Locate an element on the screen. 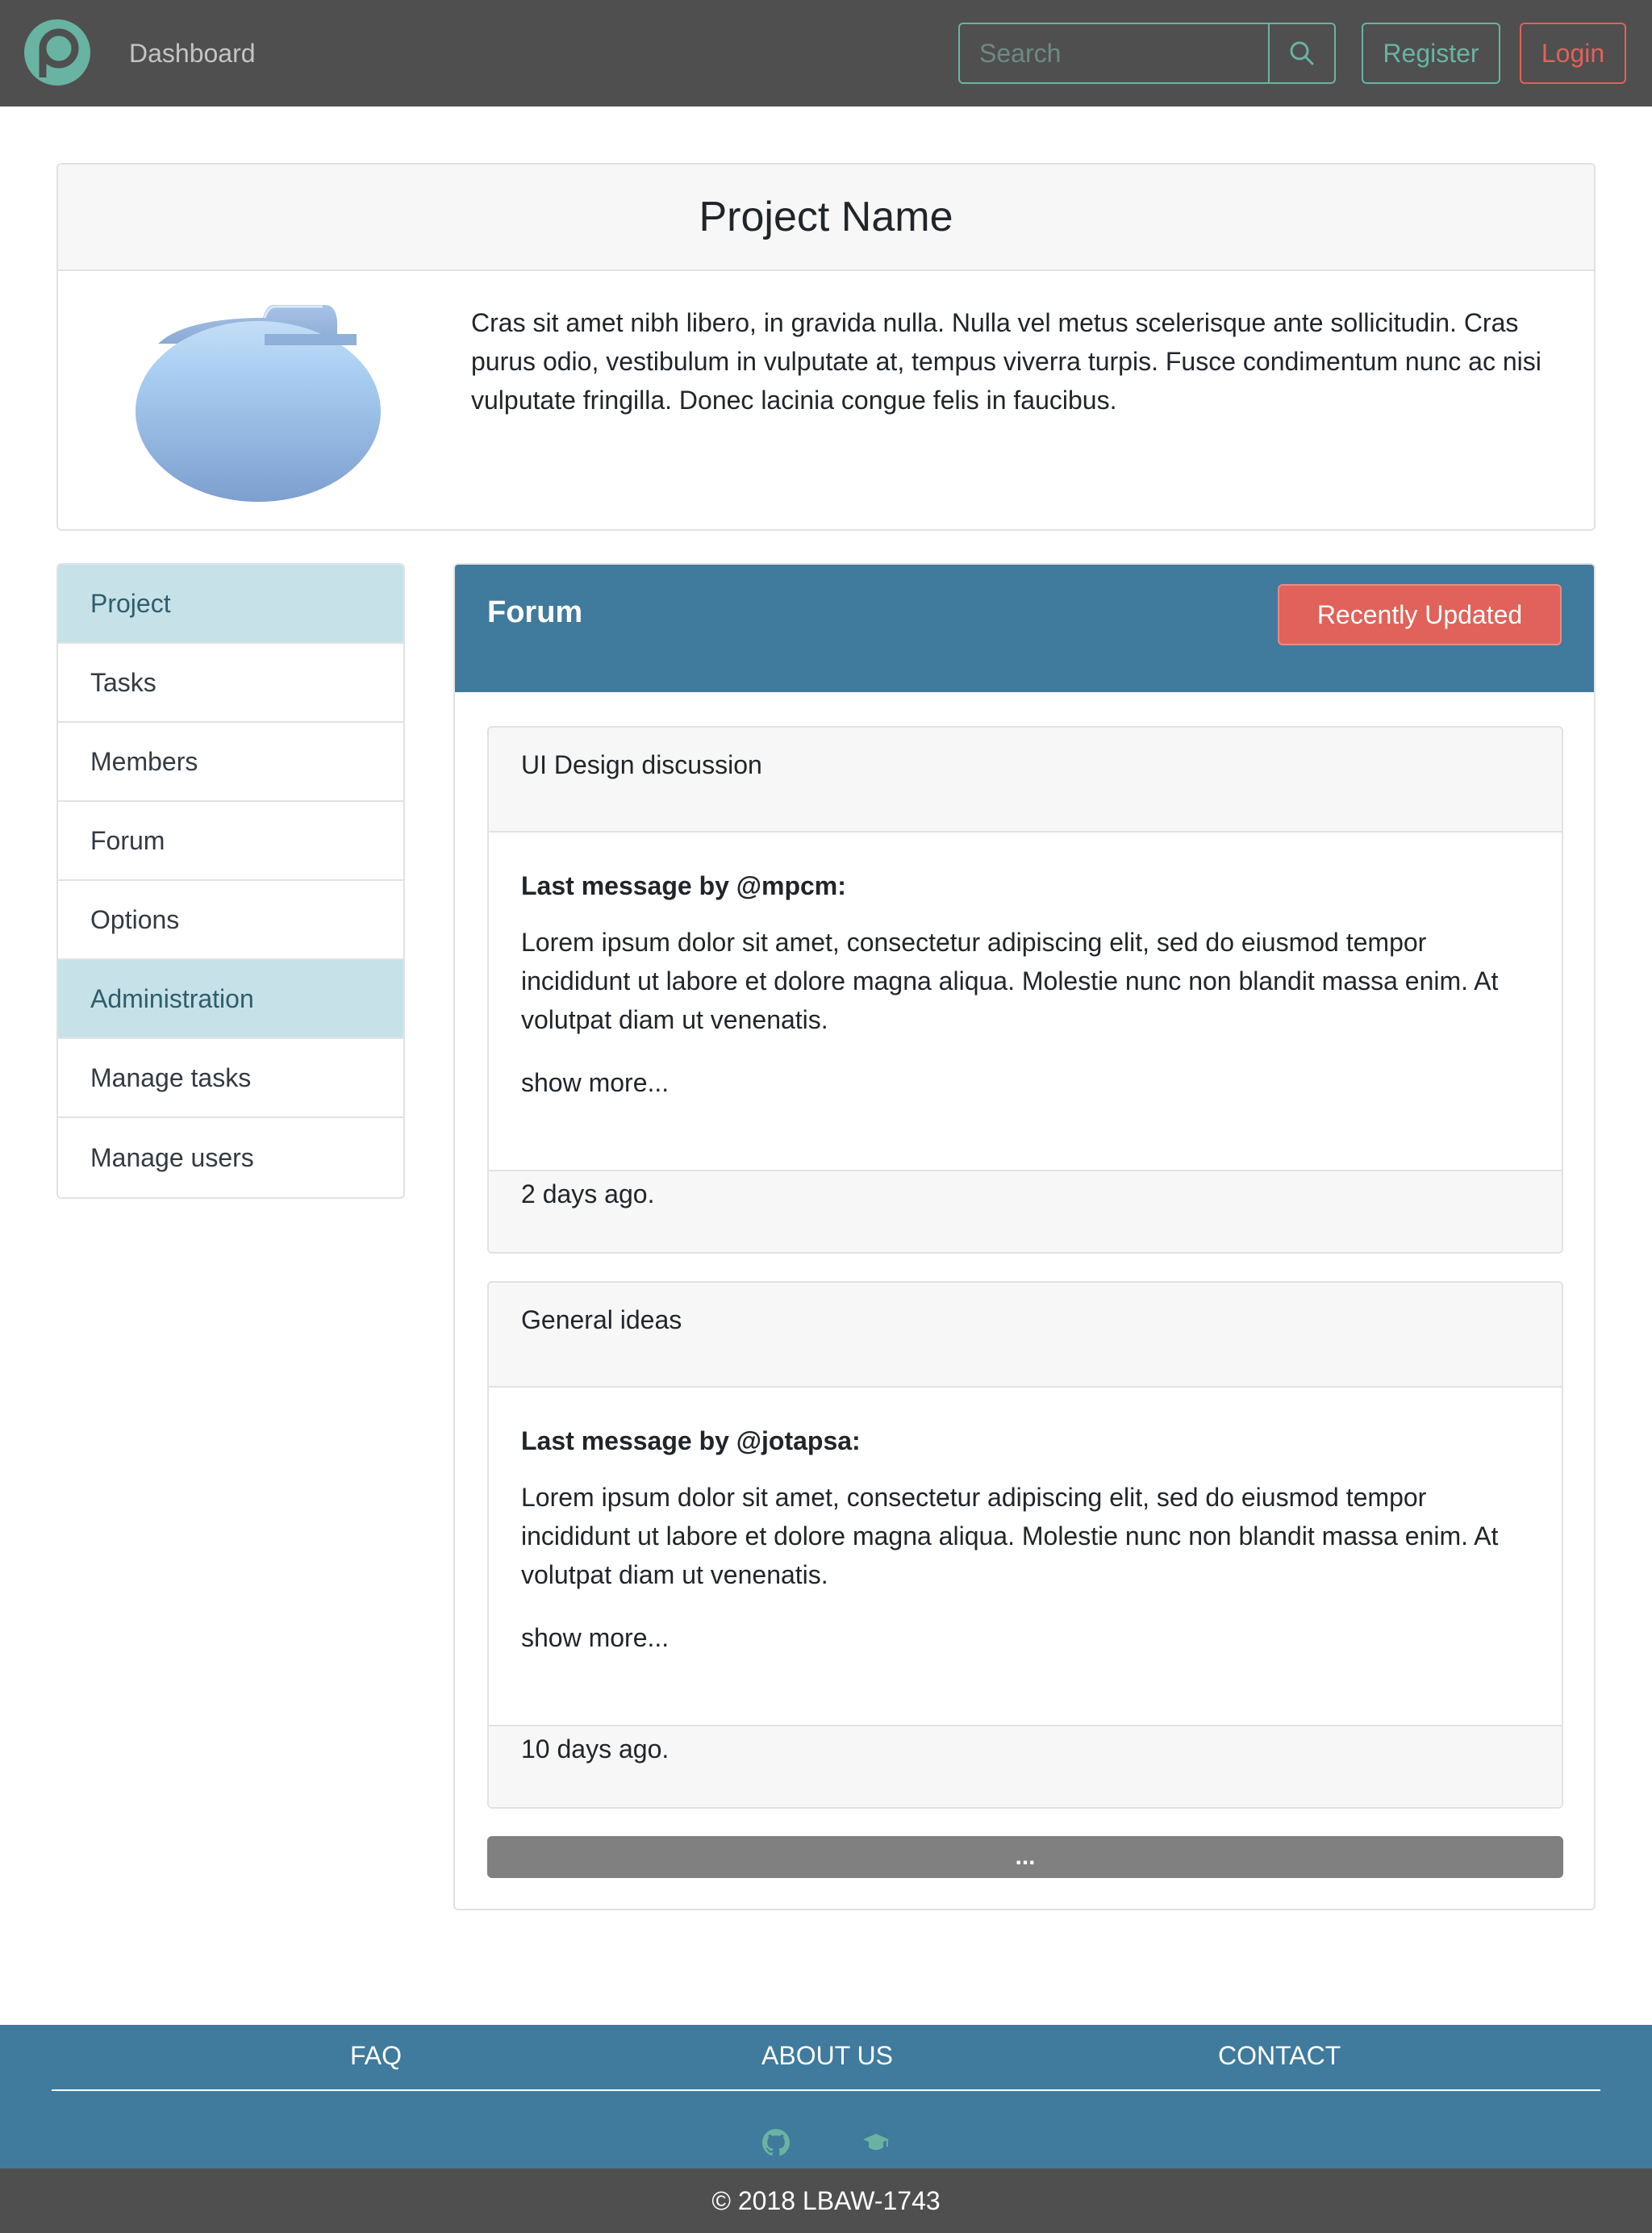 The width and height of the screenshot is (1652, 2233). footer: FAQ ABOUT US CONTACT is located at coordinates (826, 2096).